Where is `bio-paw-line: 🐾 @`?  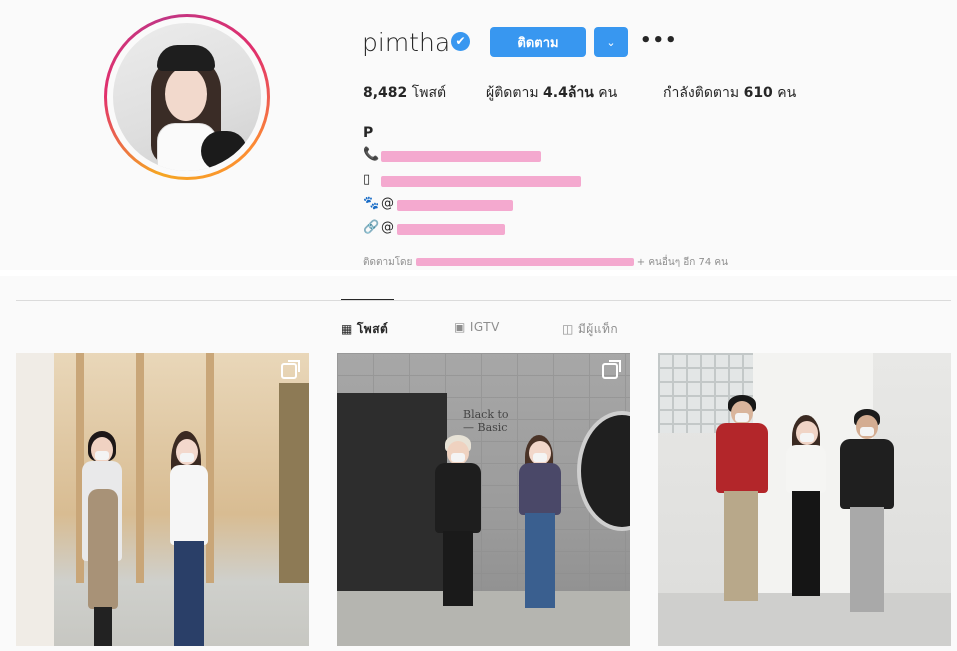
bio-paw-line: 🐾 @ is located at coordinates (378, 203).